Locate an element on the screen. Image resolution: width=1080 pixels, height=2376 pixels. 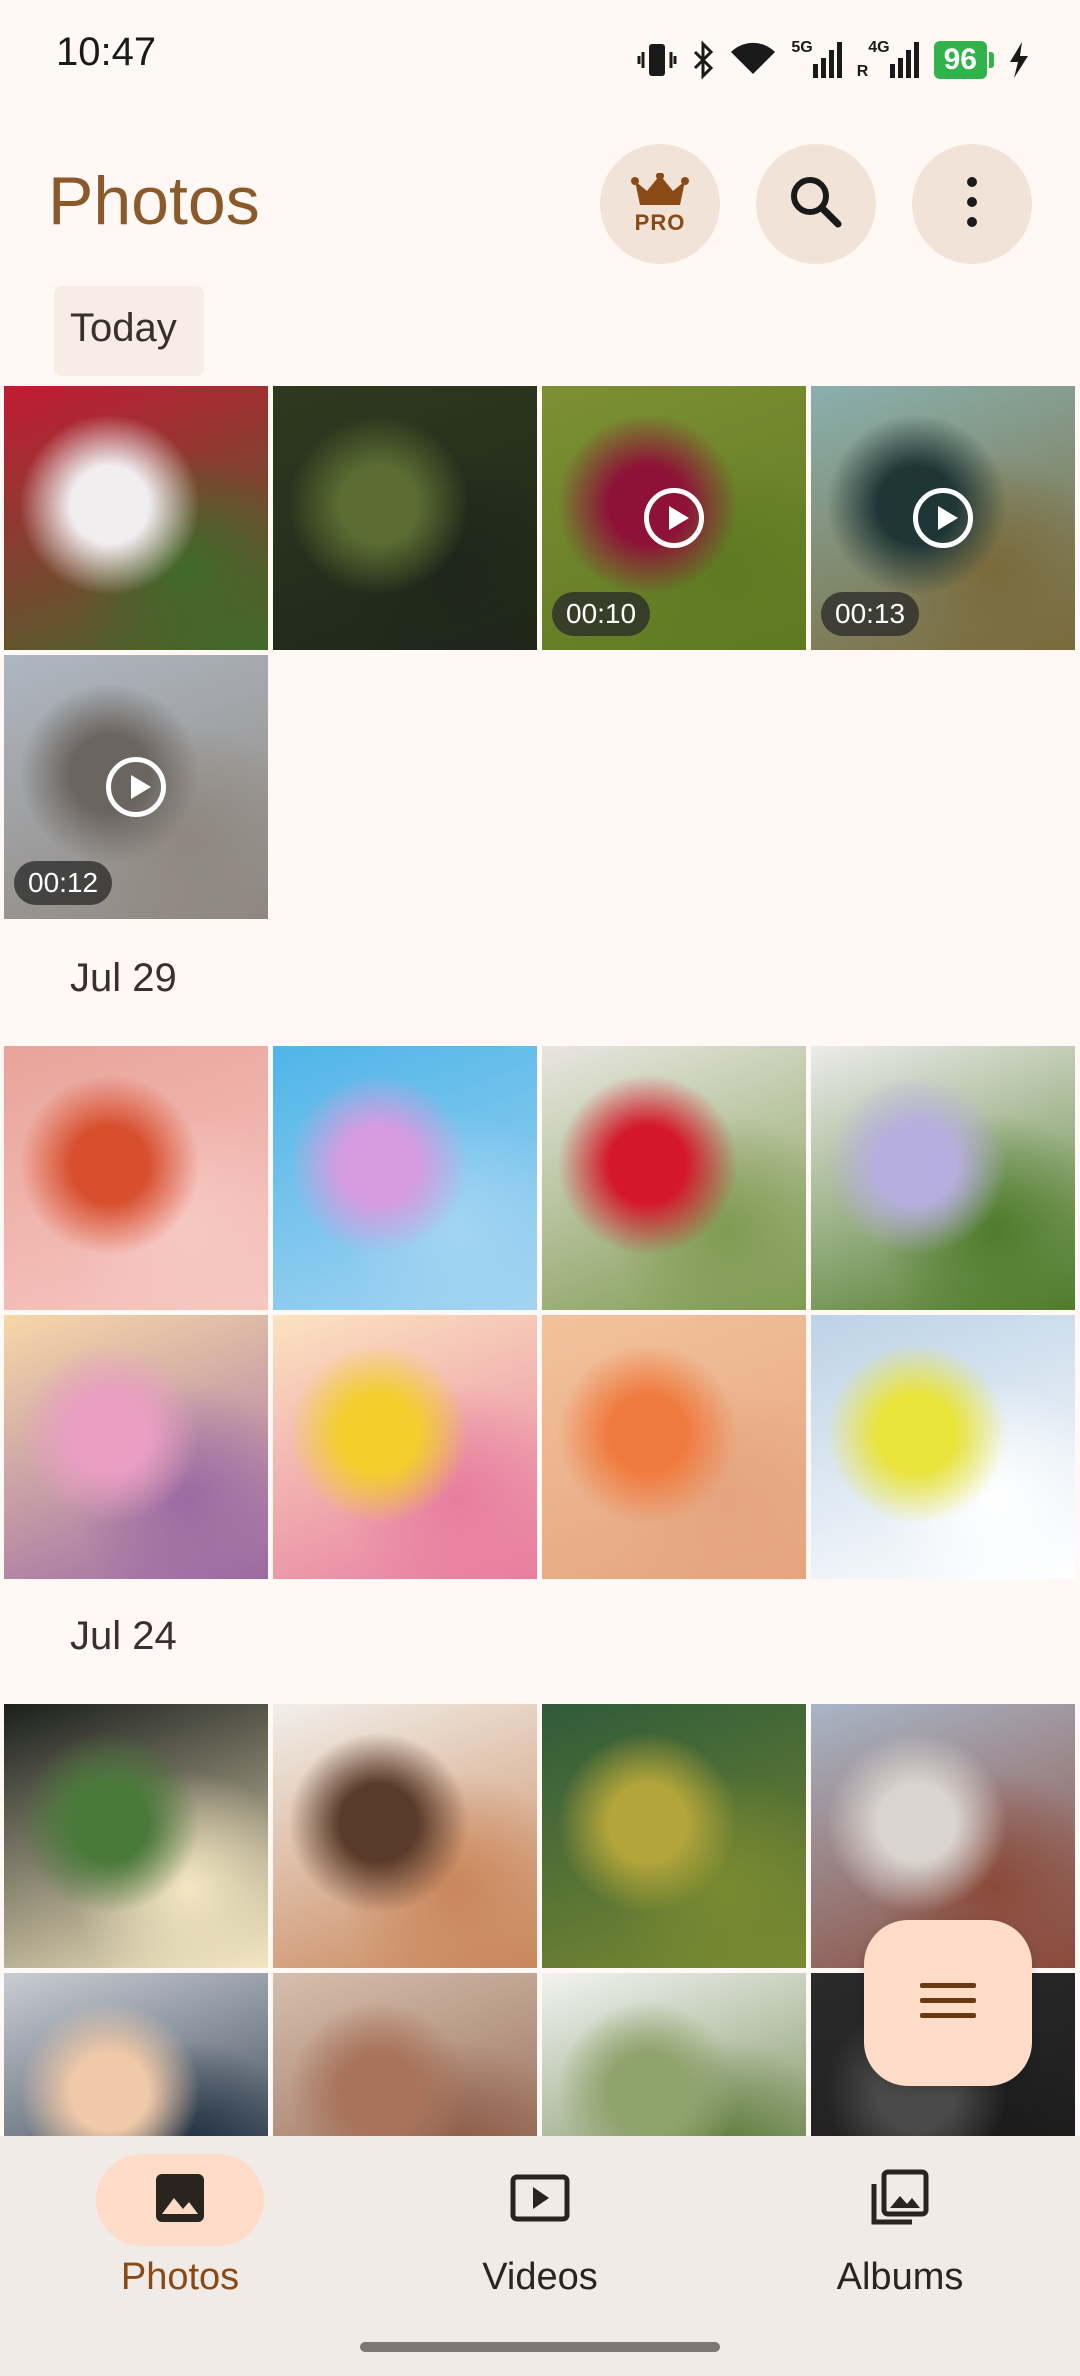
search-button is located at coordinates (816, 204).